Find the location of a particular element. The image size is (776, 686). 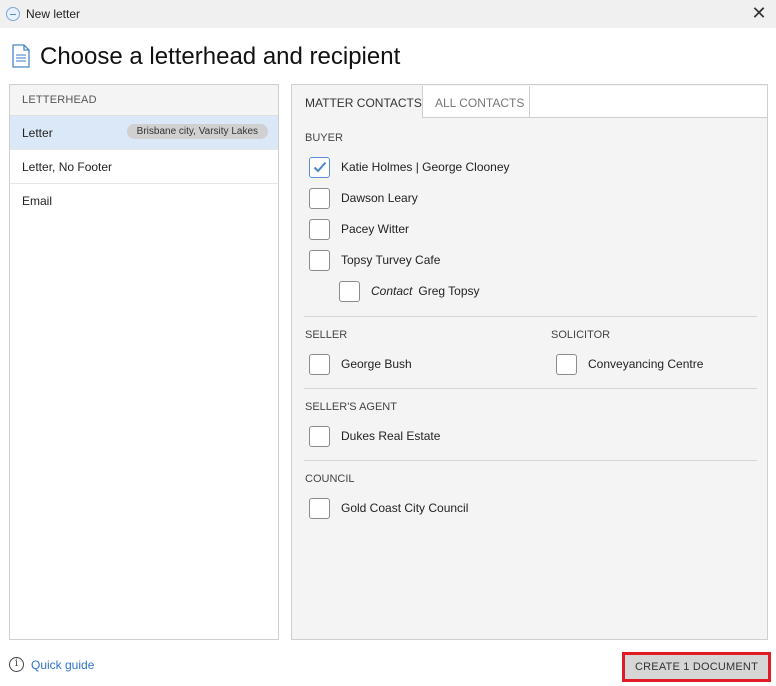

contact-label: George Bush is located at coordinates (376, 364).